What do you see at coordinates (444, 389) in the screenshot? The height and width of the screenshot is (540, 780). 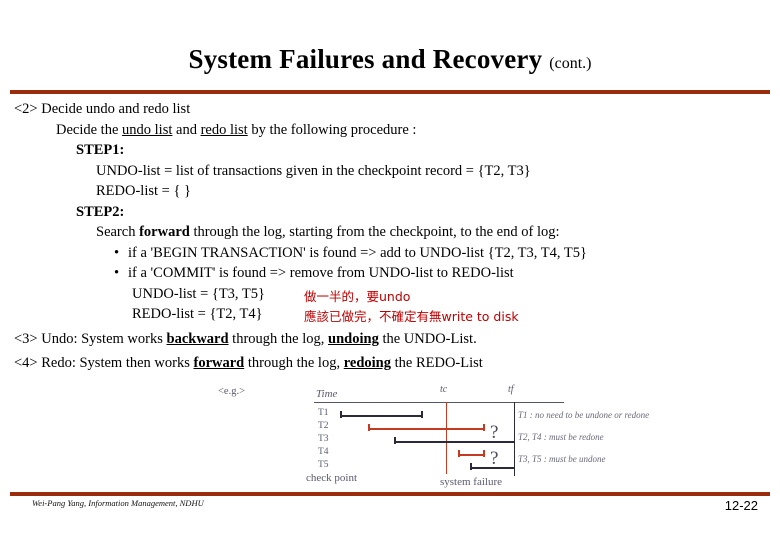 I see `diagram-tc-label: tc` at bounding box center [444, 389].